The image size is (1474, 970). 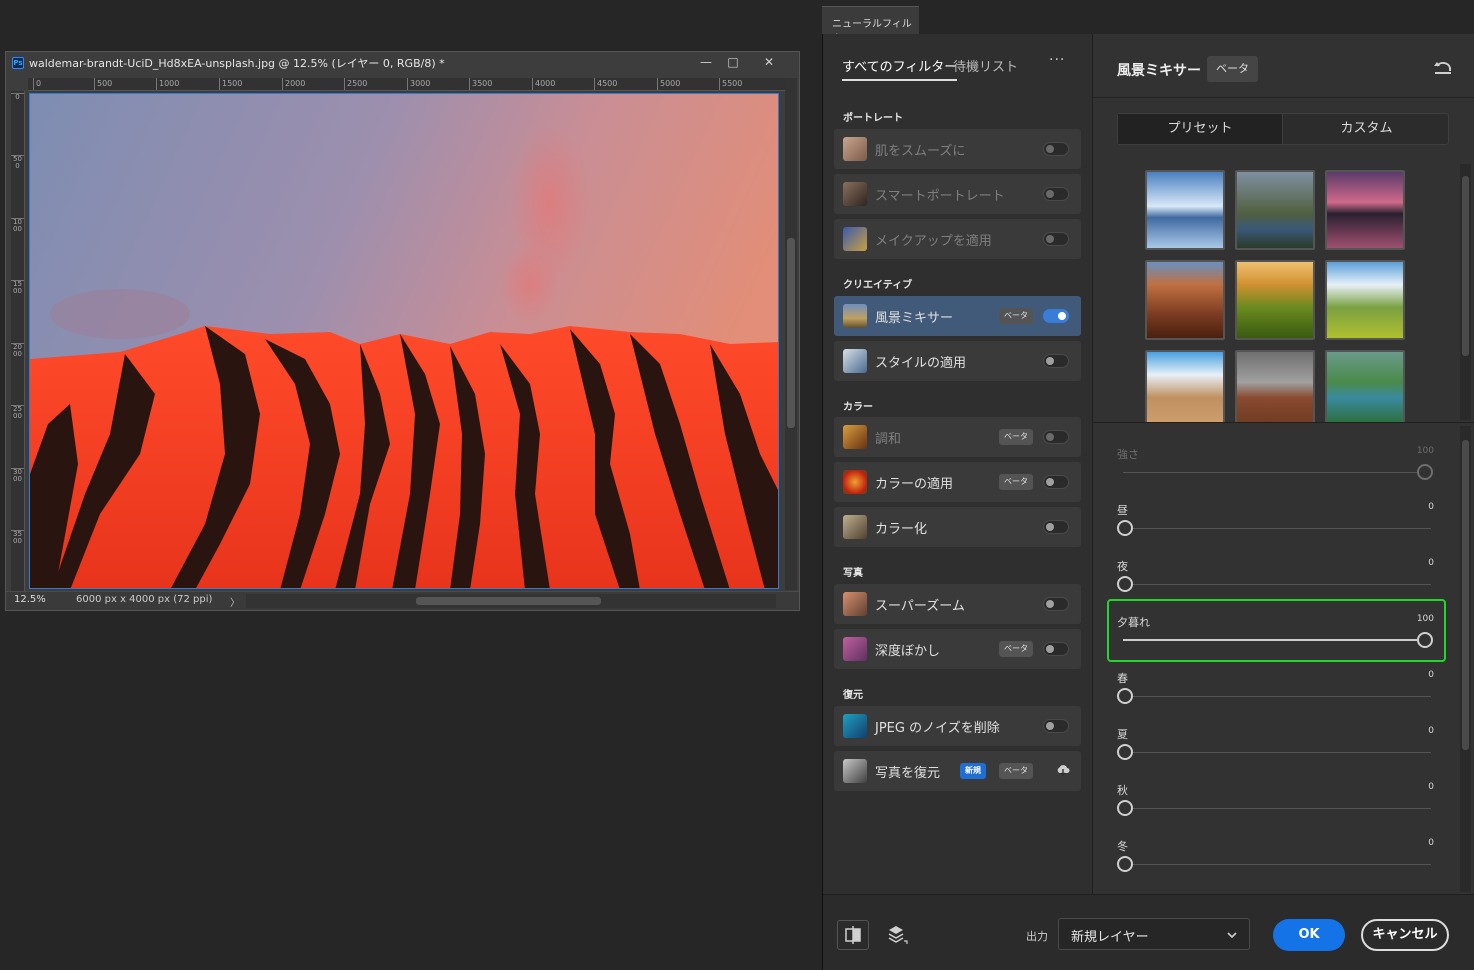 I want to click on filter-row-harmonize: 調和 ベータ, so click(x=957, y=437).